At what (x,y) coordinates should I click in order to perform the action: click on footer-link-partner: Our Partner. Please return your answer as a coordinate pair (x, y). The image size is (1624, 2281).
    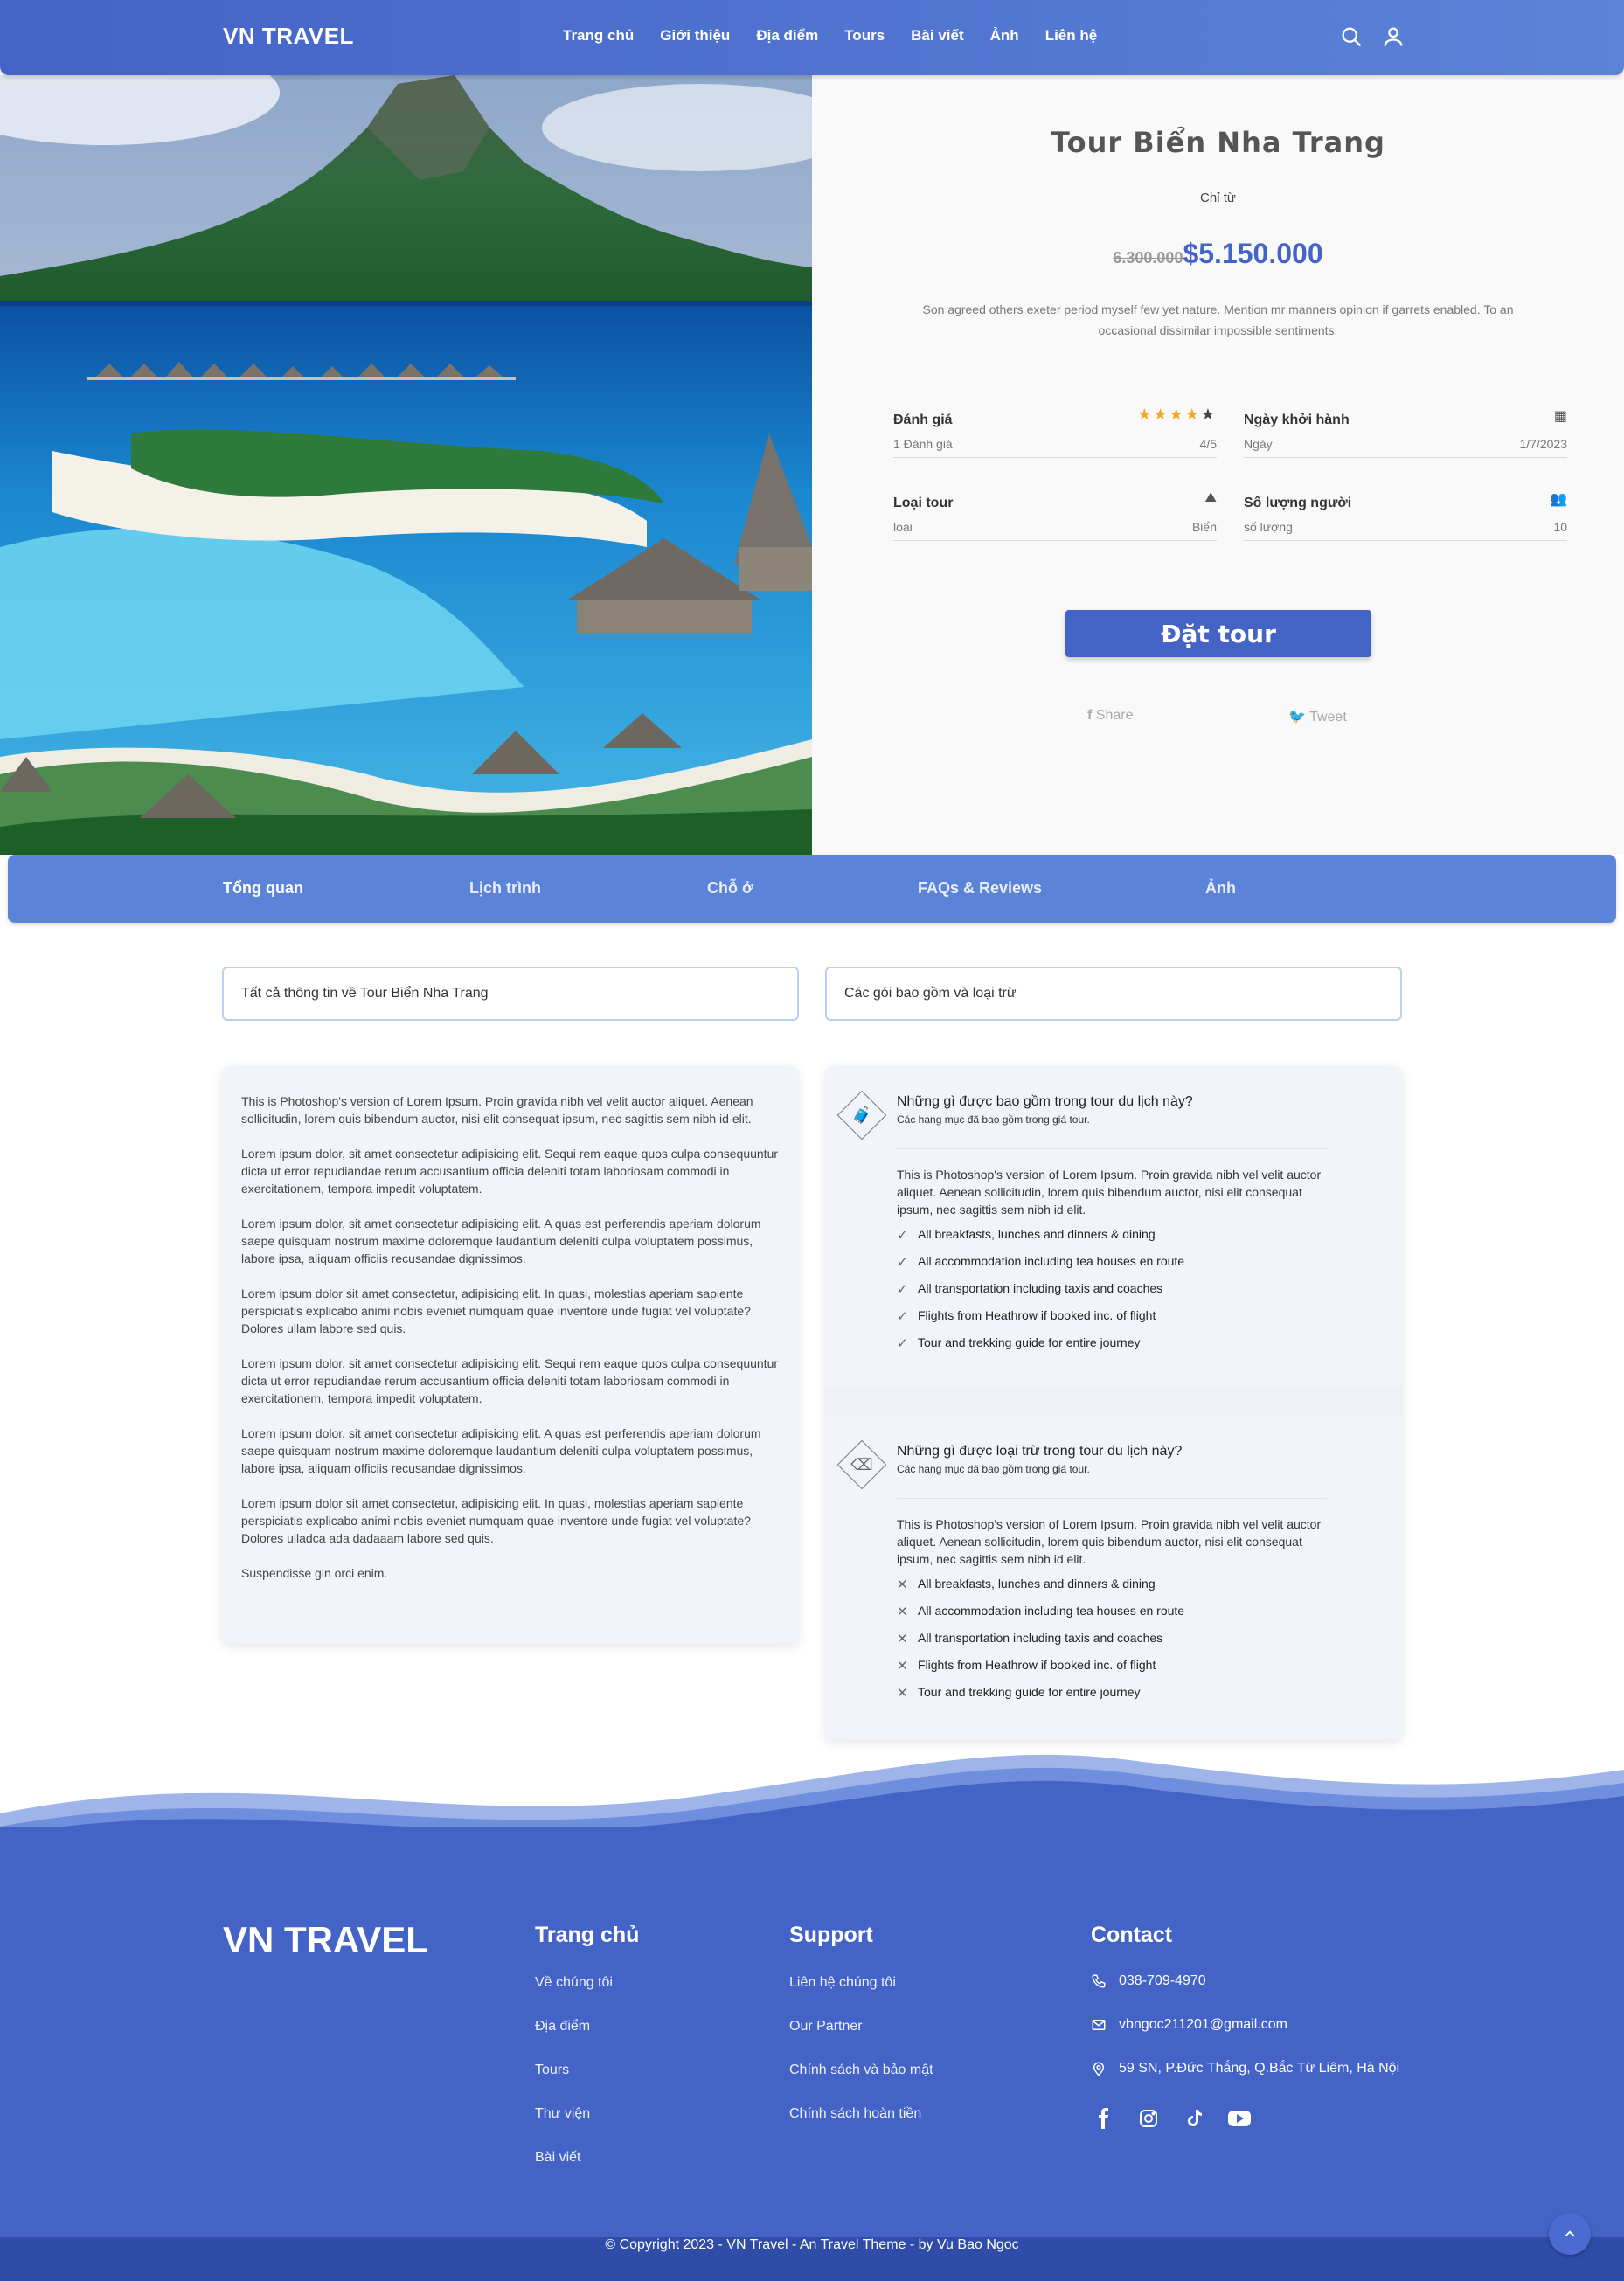
    Looking at the image, I should click on (826, 2027).